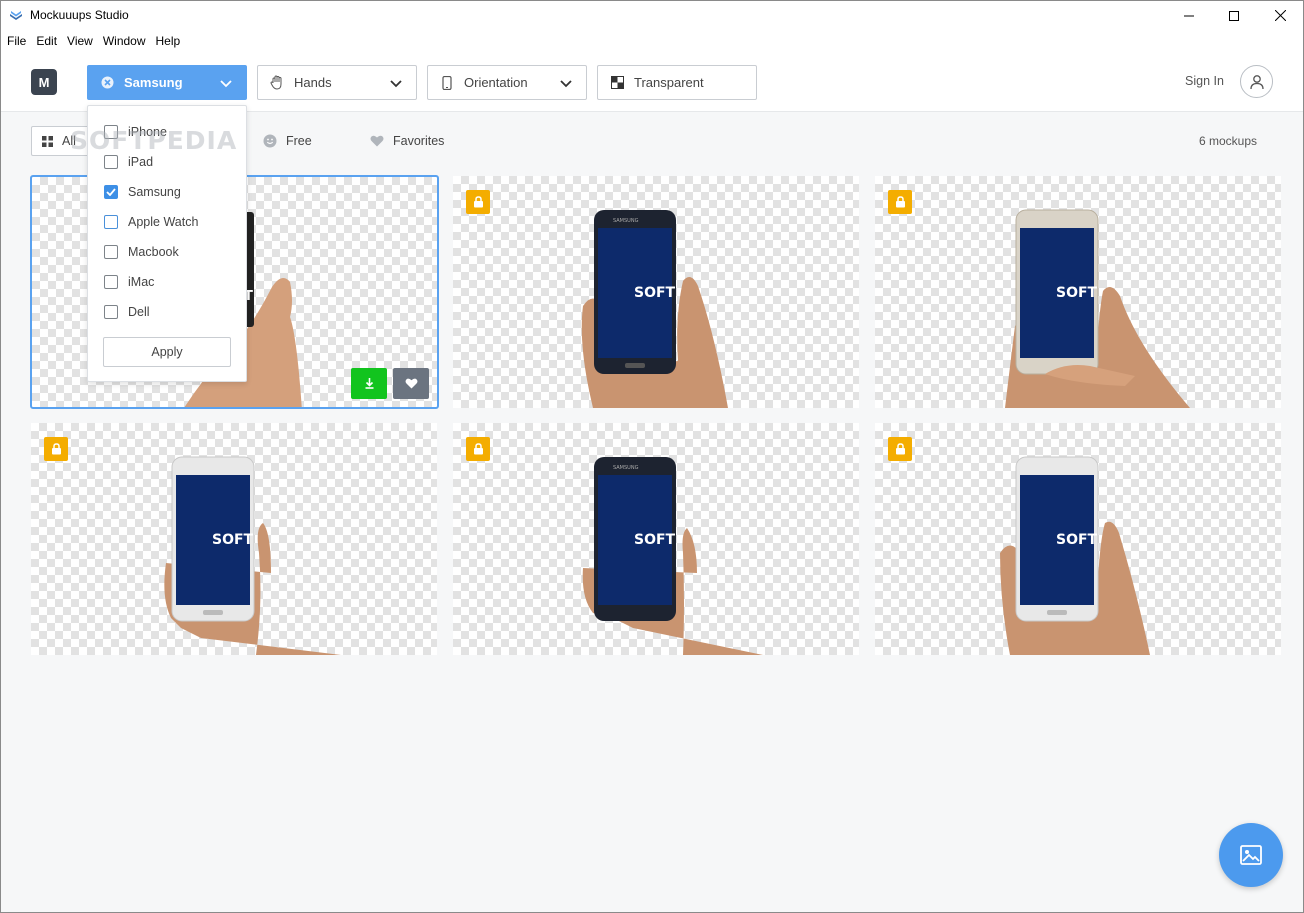 The height and width of the screenshot is (913, 1304). What do you see at coordinates (154, 140) in the screenshot?
I see `watermark: SOFTPEDIA` at bounding box center [154, 140].